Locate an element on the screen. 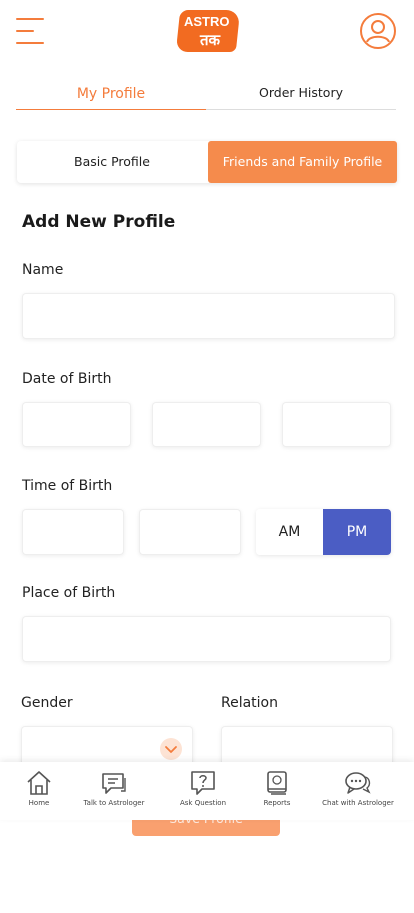  tob-label: Time of Birth is located at coordinates (67, 486).